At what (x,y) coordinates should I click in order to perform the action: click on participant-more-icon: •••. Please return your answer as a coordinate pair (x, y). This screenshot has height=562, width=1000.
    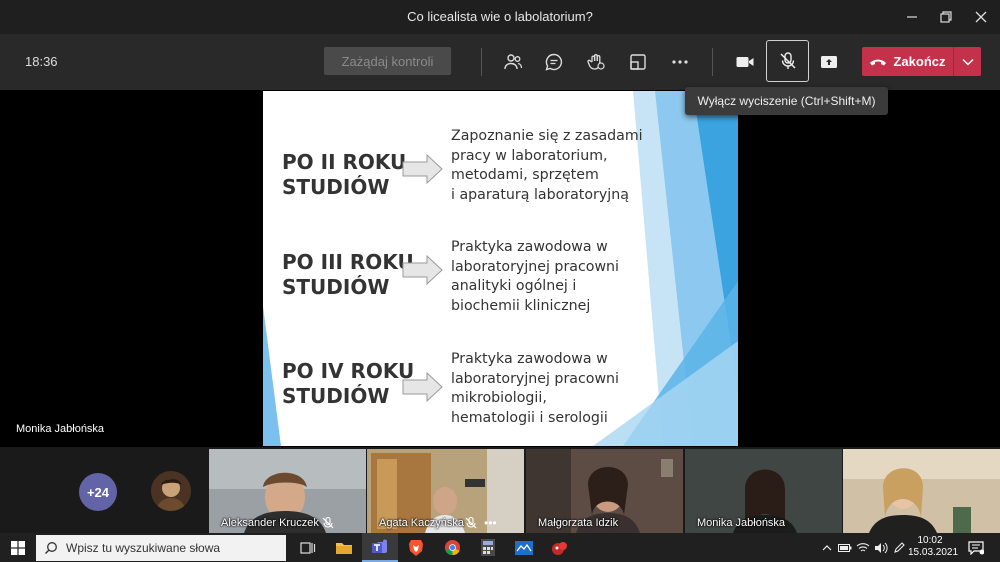
    Looking at the image, I should click on (490, 523).